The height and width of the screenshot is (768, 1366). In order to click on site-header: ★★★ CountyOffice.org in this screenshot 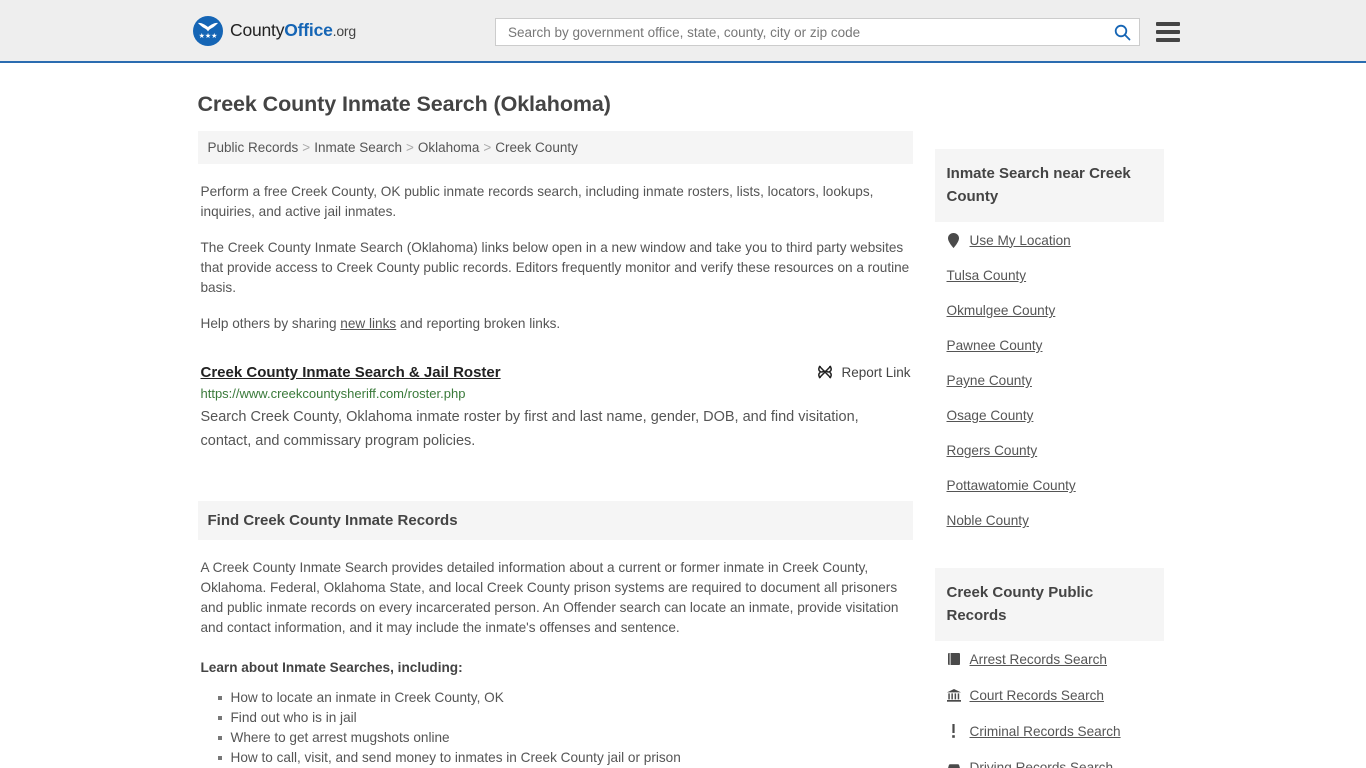, I will do `click(683, 31)`.